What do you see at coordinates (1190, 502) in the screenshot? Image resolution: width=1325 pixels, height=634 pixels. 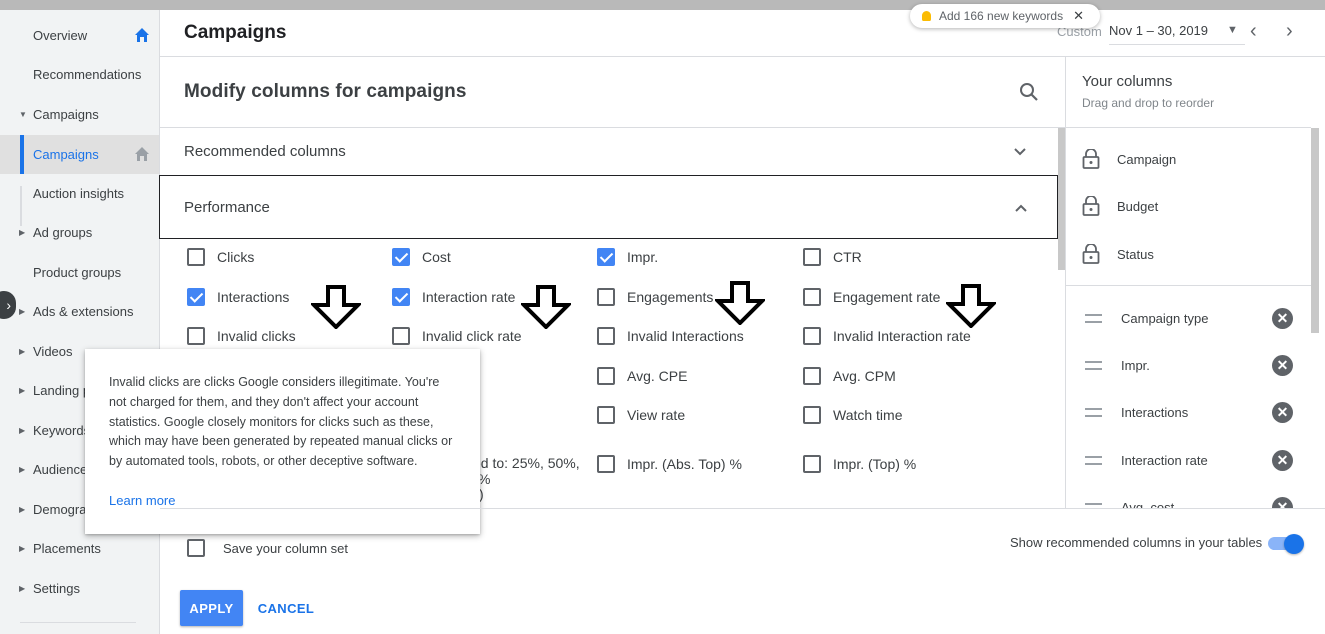 I see `movable-column-avg-cost: Avg. cost ✕` at bounding box center [1190, 502].